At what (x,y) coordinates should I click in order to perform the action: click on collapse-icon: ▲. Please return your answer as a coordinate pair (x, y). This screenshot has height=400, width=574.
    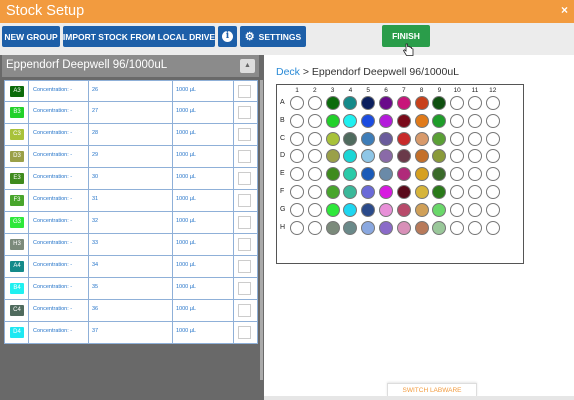
    Looking at the image, I should click on (247, 66).